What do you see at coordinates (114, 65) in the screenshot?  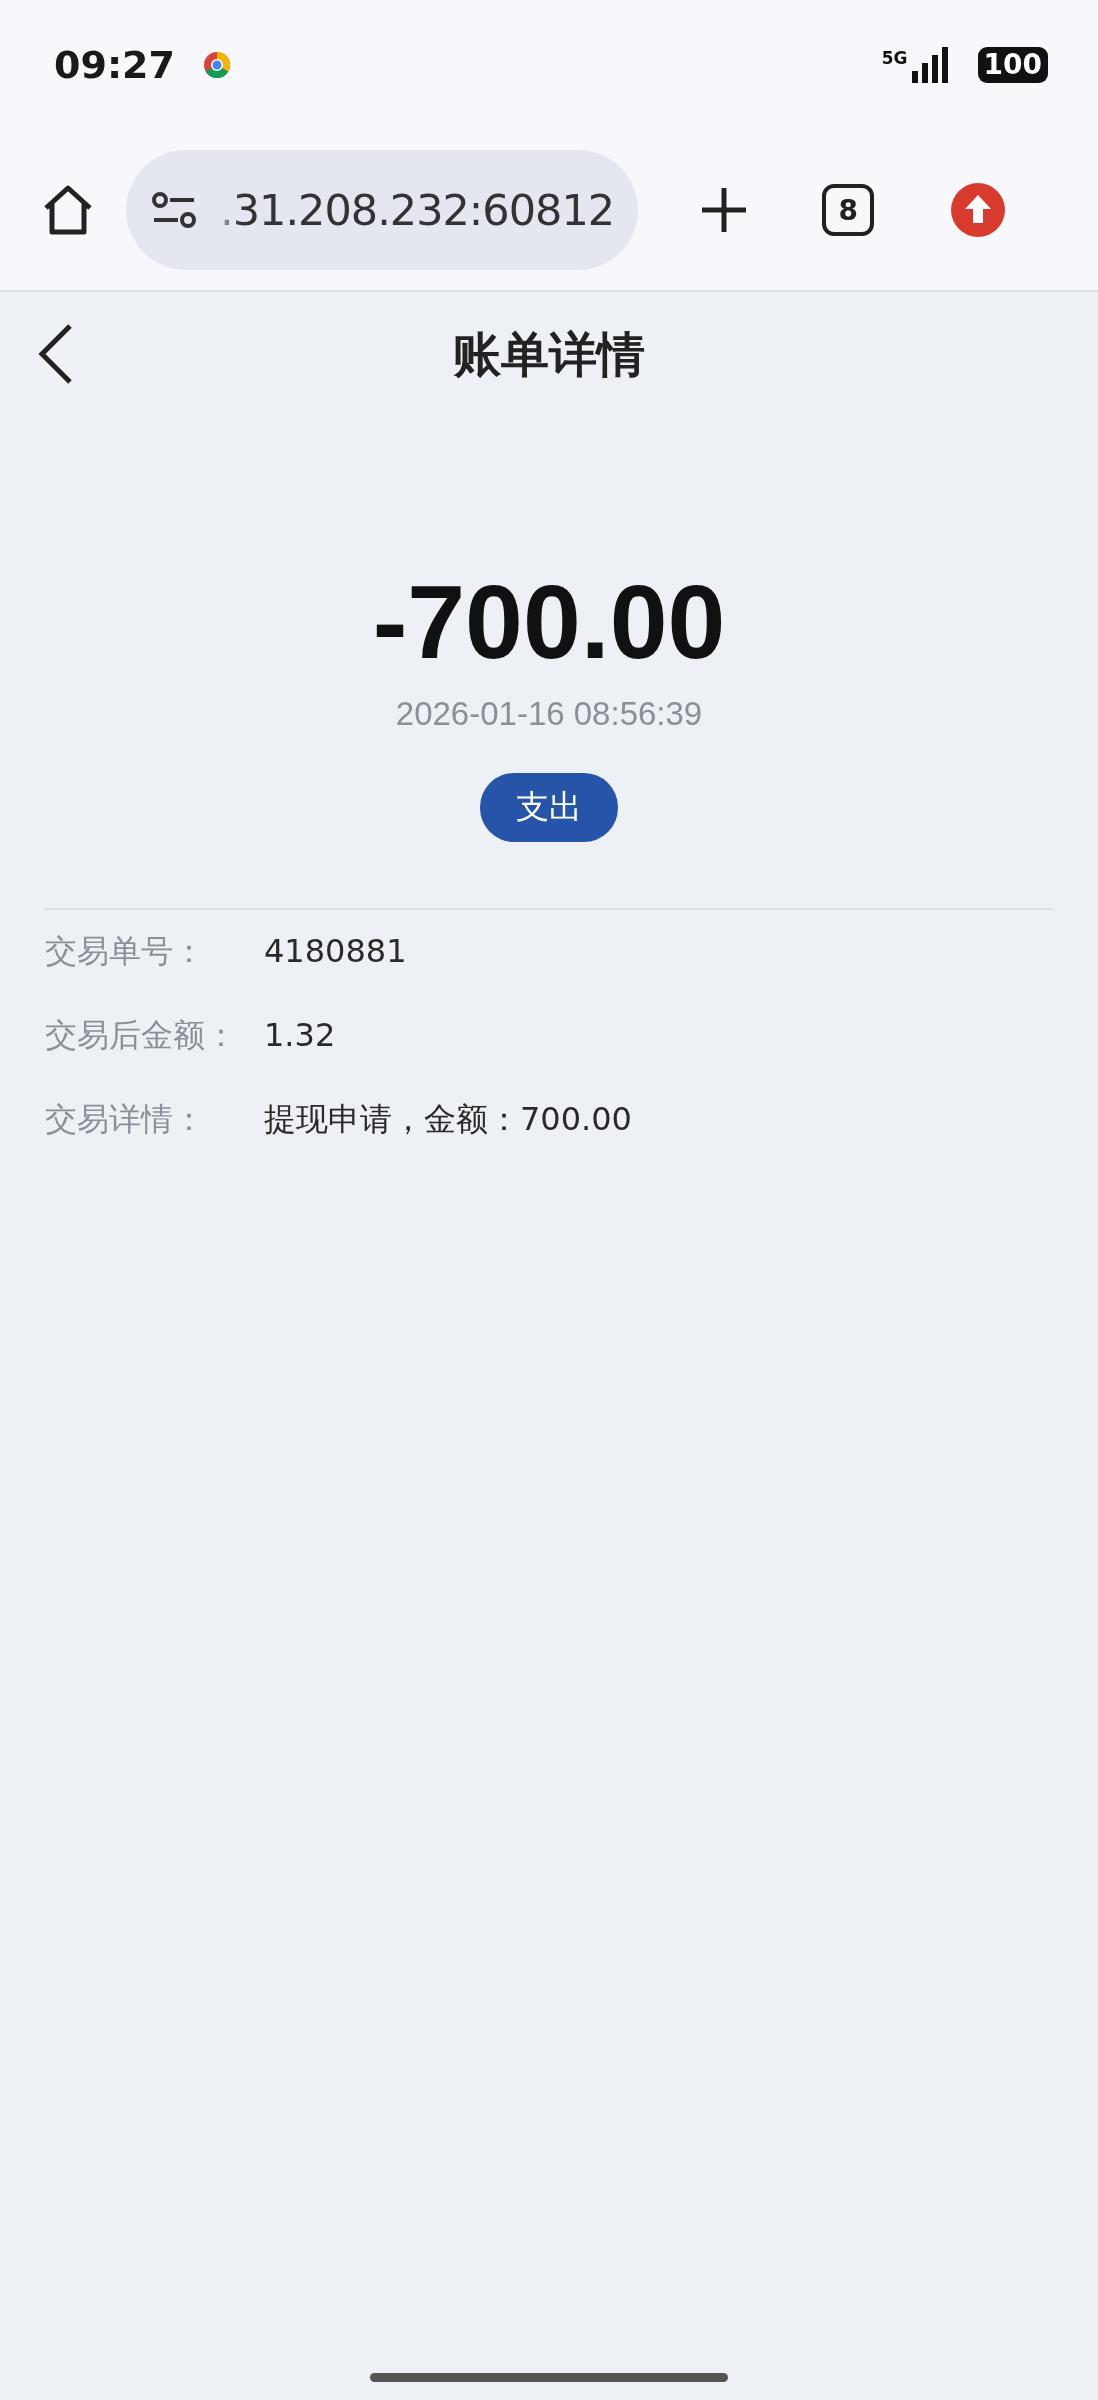 I see `status-time: 09:27` at bounding box center [114, 65].